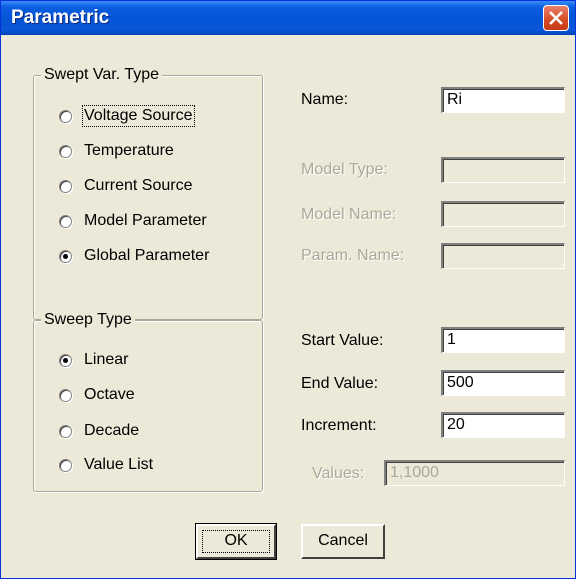 The image size is (576, 579). What do you see at coordinates (503, 340) in the screenshot?
I see `start-value-input: 1` at bounding box center [503, 340].